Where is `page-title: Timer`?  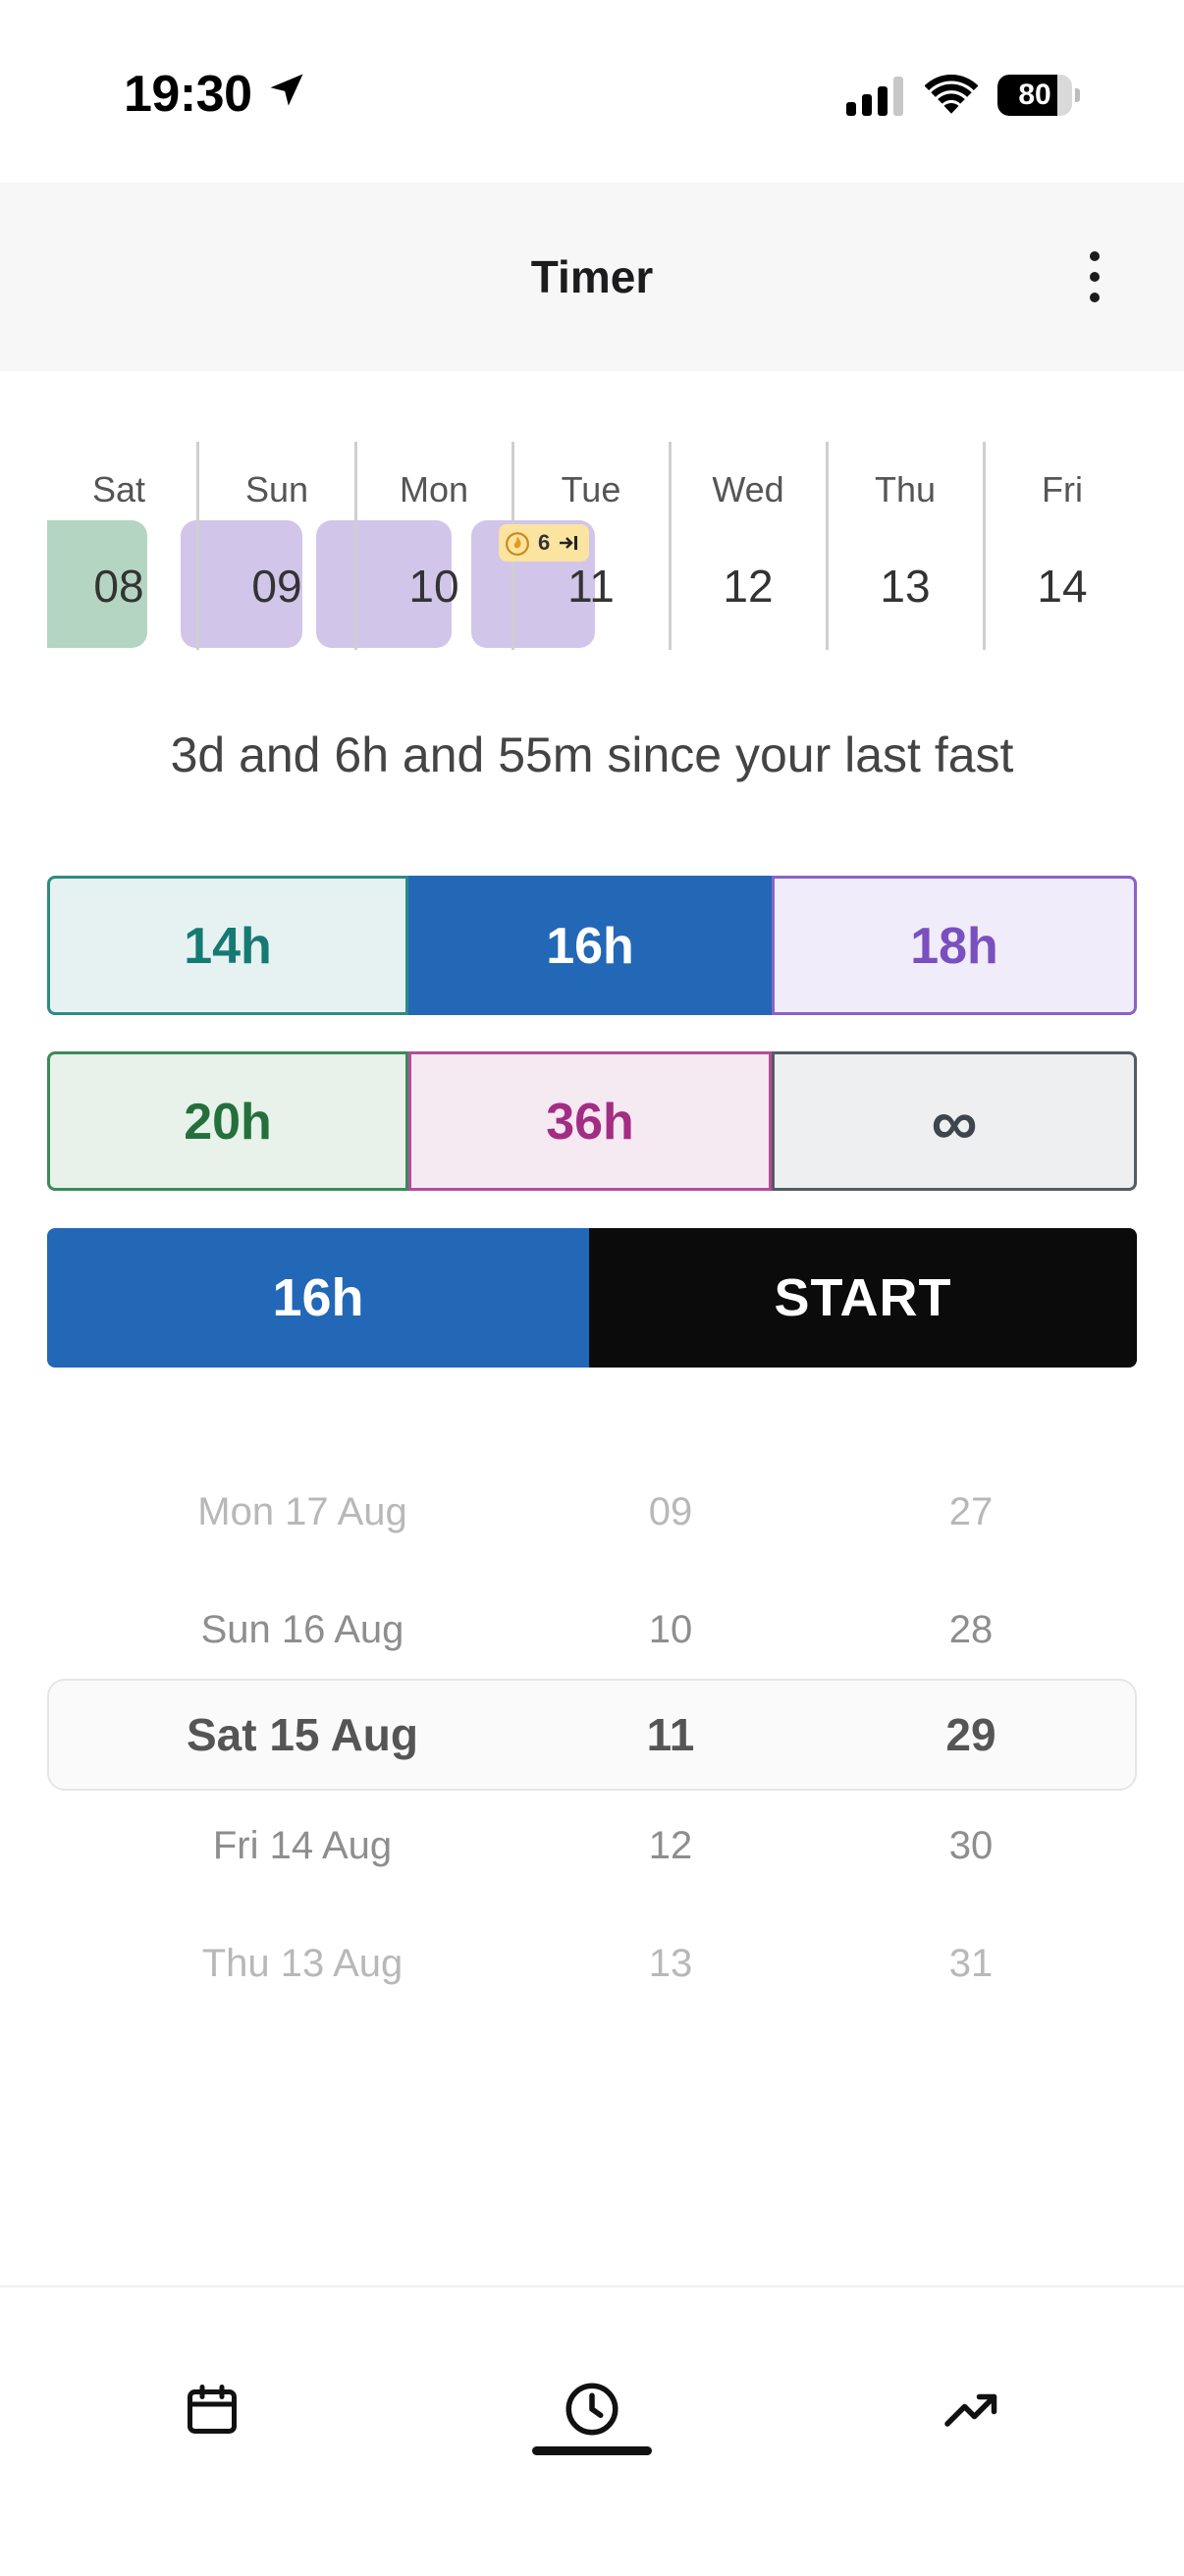
page-title: Timer is located at coordinates (592, 276).